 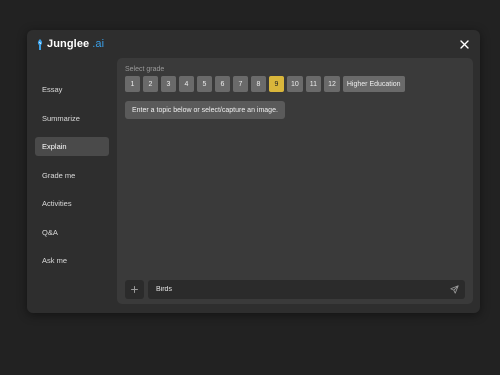 What do you see at coordinates (50, 232) in the screenshot?
I see `sidebar-item-label: Q&A` at bounding box center [50, 232].